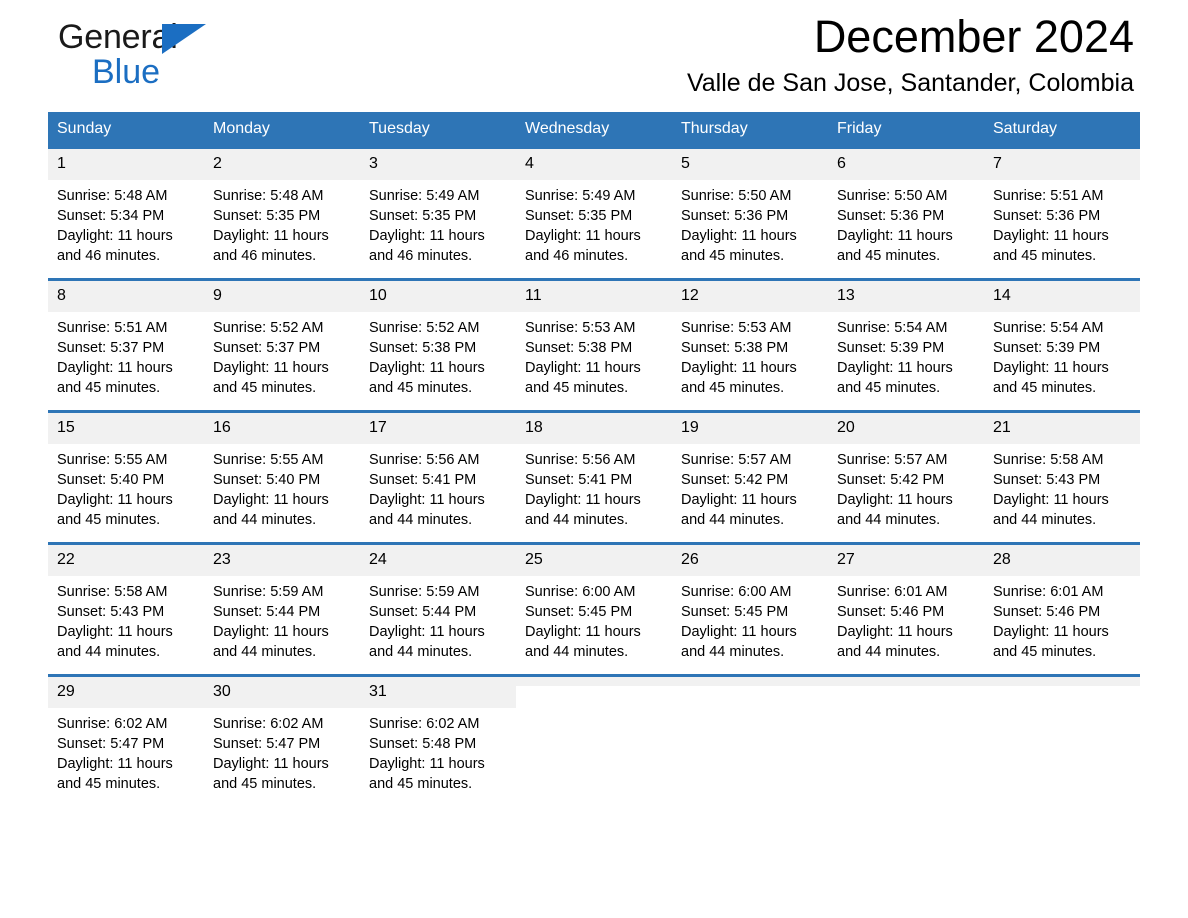 The image size is (1188, 918). I want to click on sunset-text: Sunset: 5:36 PM, so click(1047, 216).